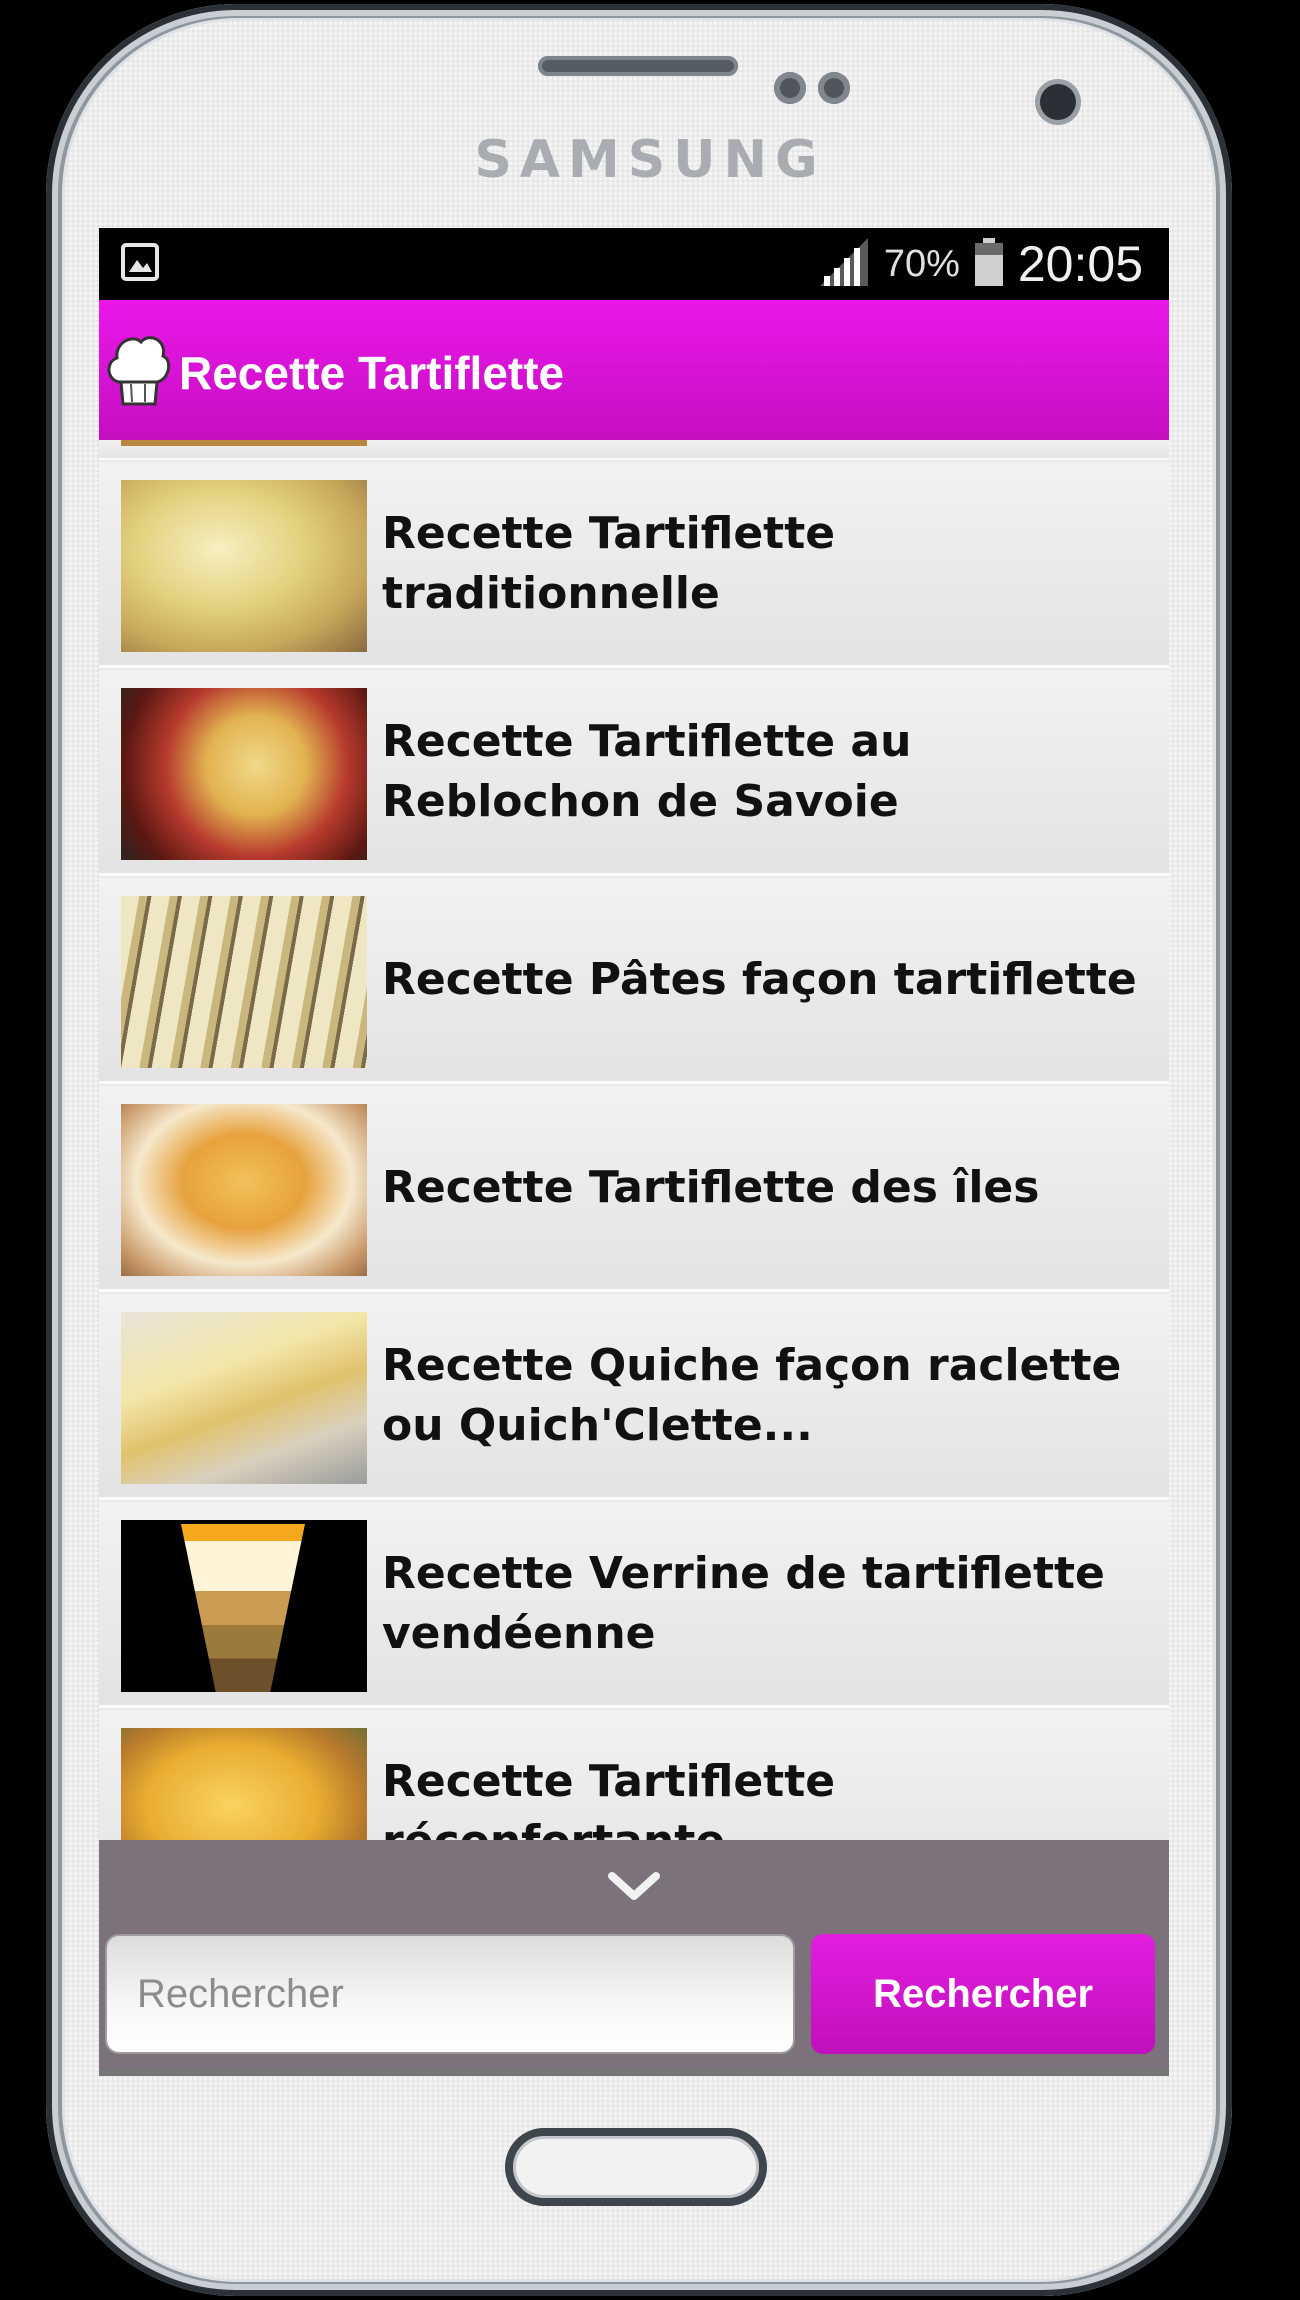  What do you see at coordinates (650, 160) in the screenshot?
I see `brand-logo: SAMSUNG` at bounding box center [650, 160].